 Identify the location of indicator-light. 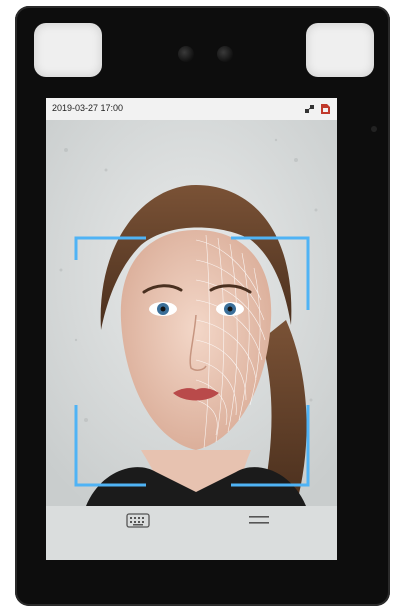
(374, 129).